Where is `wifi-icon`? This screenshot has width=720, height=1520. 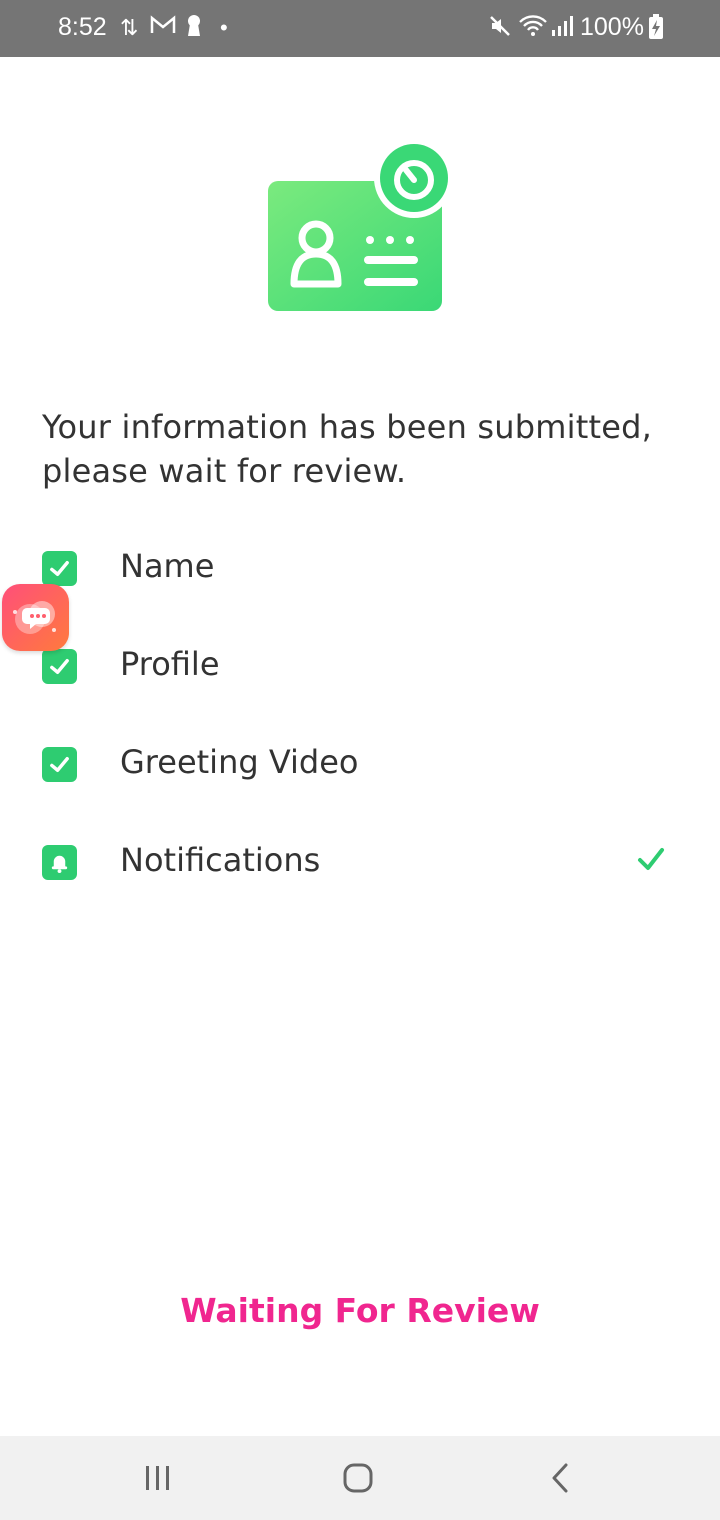 wifi-icon is located at coordinates (533, 29).